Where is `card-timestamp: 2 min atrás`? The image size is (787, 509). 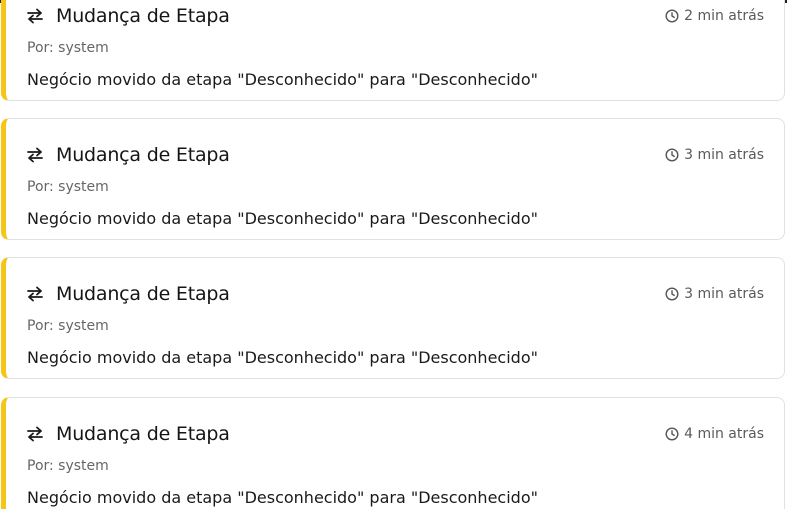 card-timestamp: 2 min atrás is located at coordinates (714, 16).